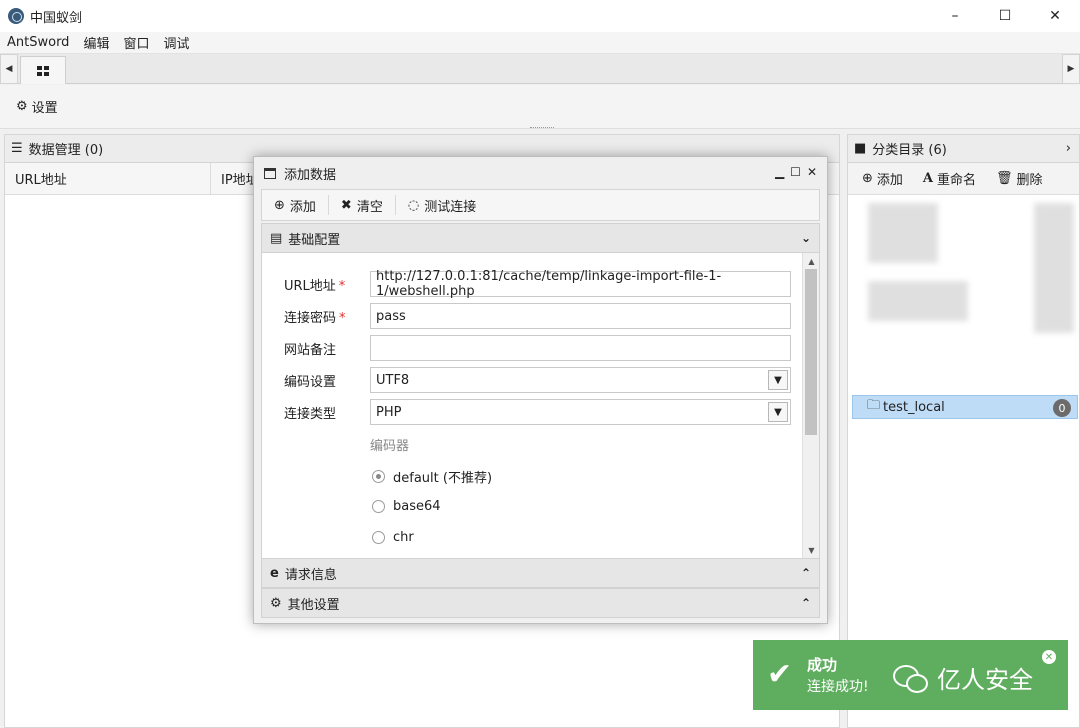 The height and width of the screenshot is (728, 1080). What do you see at coordinates (443, 478) in the screenshot?
I see `encoder-option-label: default (不推荐)` at bounding box center [443, 478].